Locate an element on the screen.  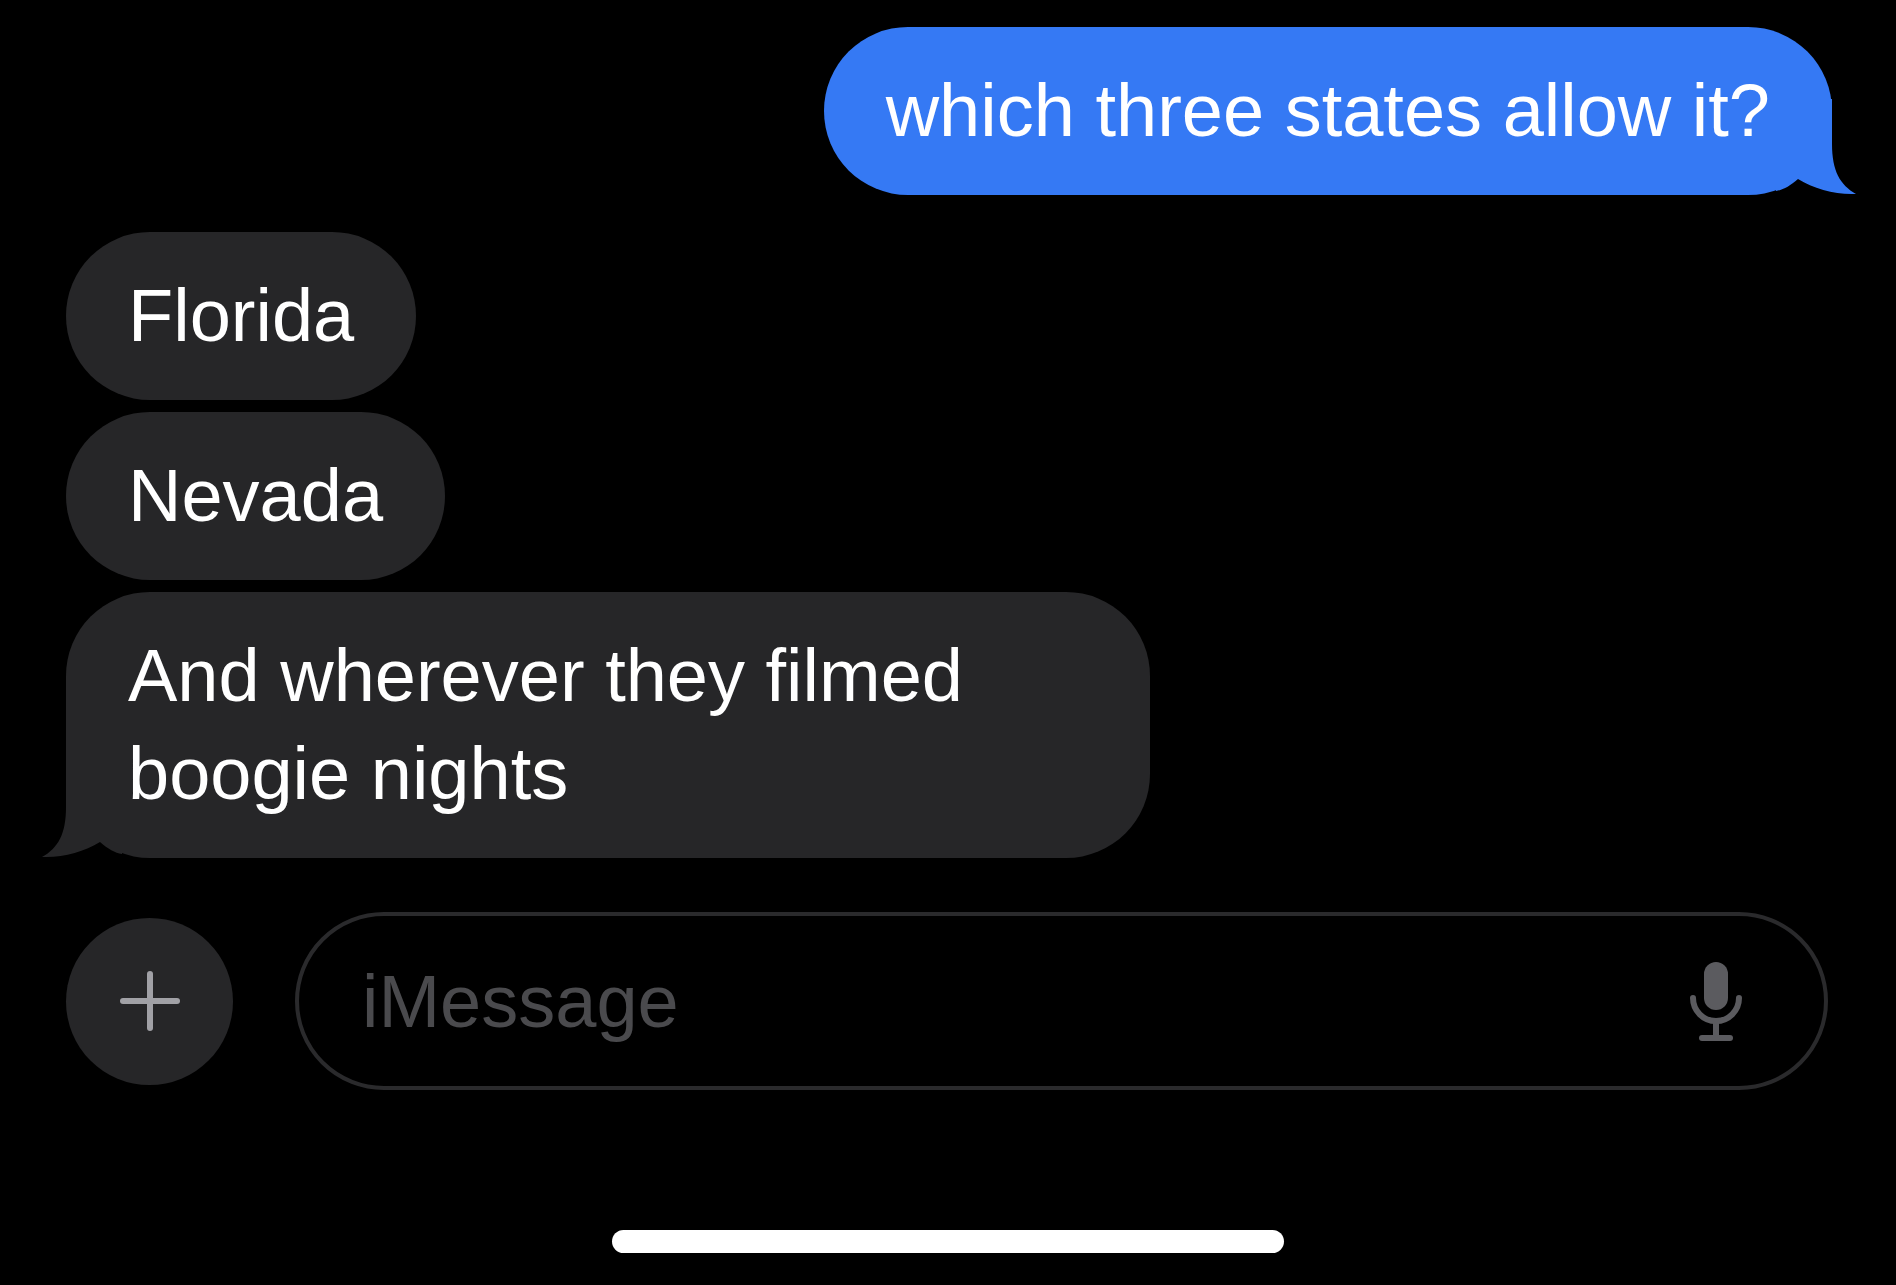
message-bubble: Nevada is located at coordinates (256, 496).